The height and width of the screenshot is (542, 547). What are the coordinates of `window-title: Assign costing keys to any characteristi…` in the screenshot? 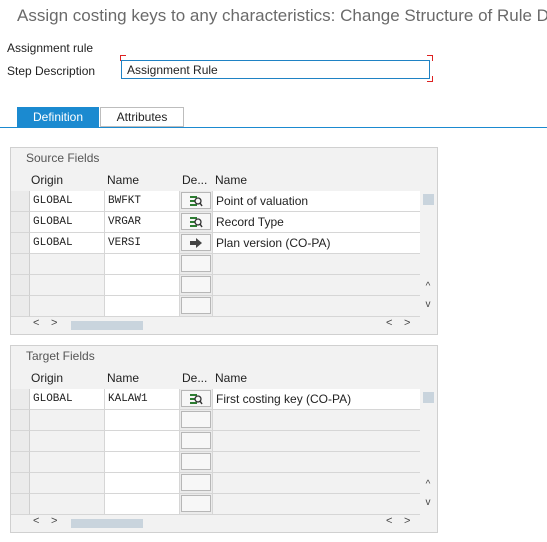 It's located at (282, 15).